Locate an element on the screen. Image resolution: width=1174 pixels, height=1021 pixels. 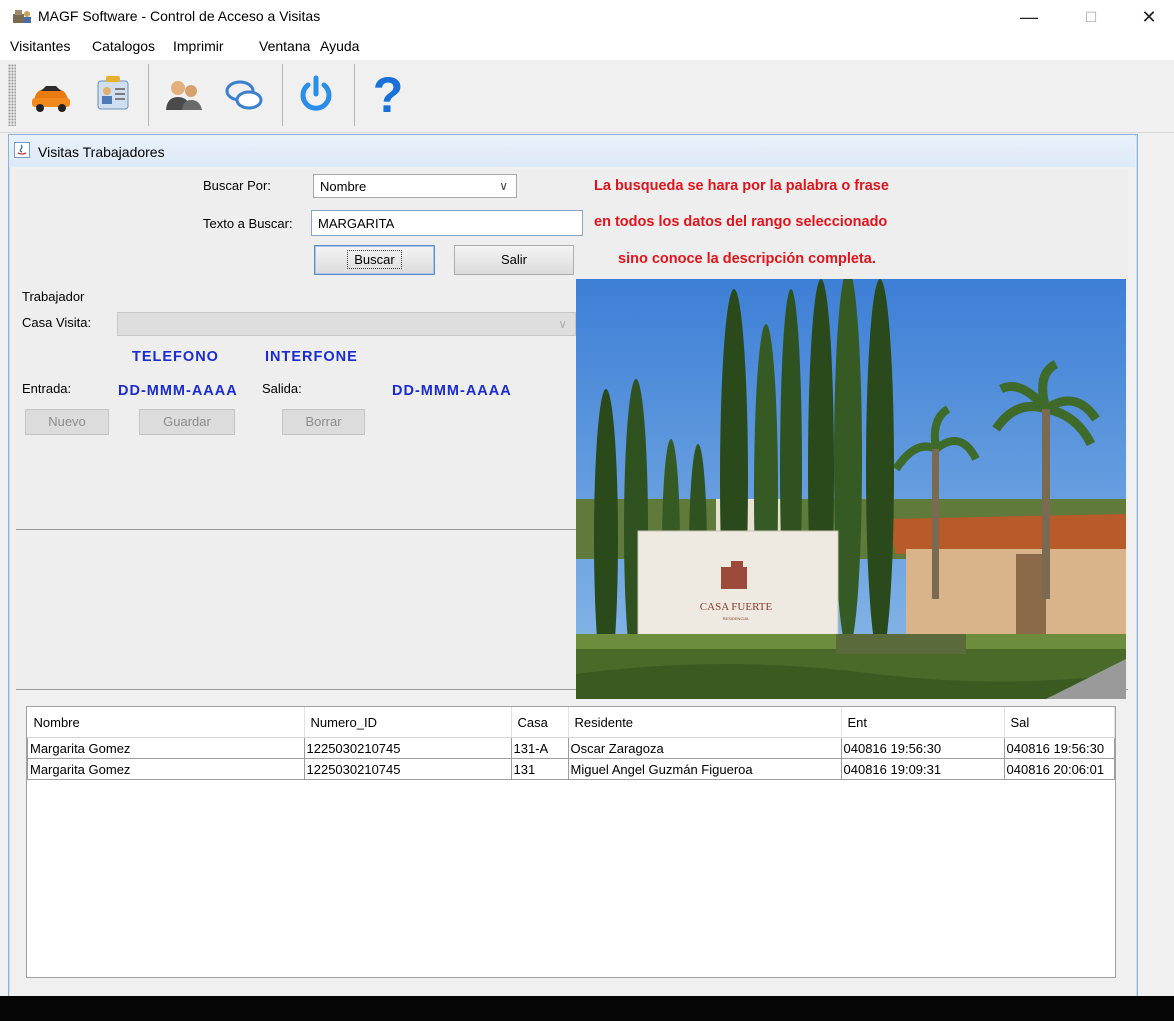
casa-visita-select: ∨ is located at coordinates (346, 324).